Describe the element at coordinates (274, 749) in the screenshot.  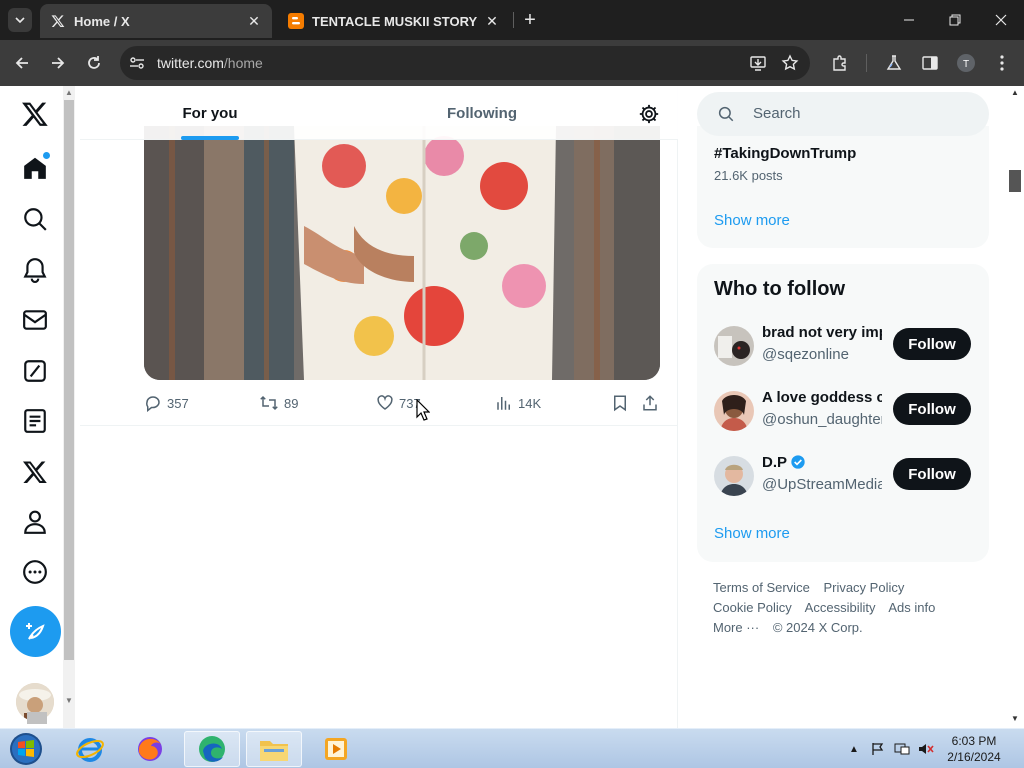
I see `taskbar-file-explorer` at that location.